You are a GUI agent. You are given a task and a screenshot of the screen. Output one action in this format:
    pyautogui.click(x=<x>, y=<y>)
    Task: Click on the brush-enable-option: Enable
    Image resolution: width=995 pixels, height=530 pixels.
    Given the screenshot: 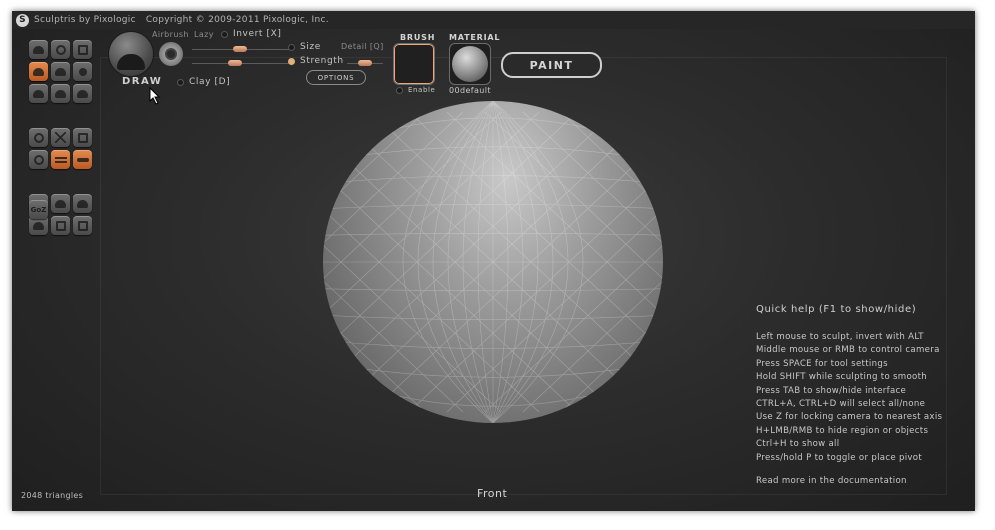 What is the action you would take?
    pyautogui.click(x=415, y=90)
    